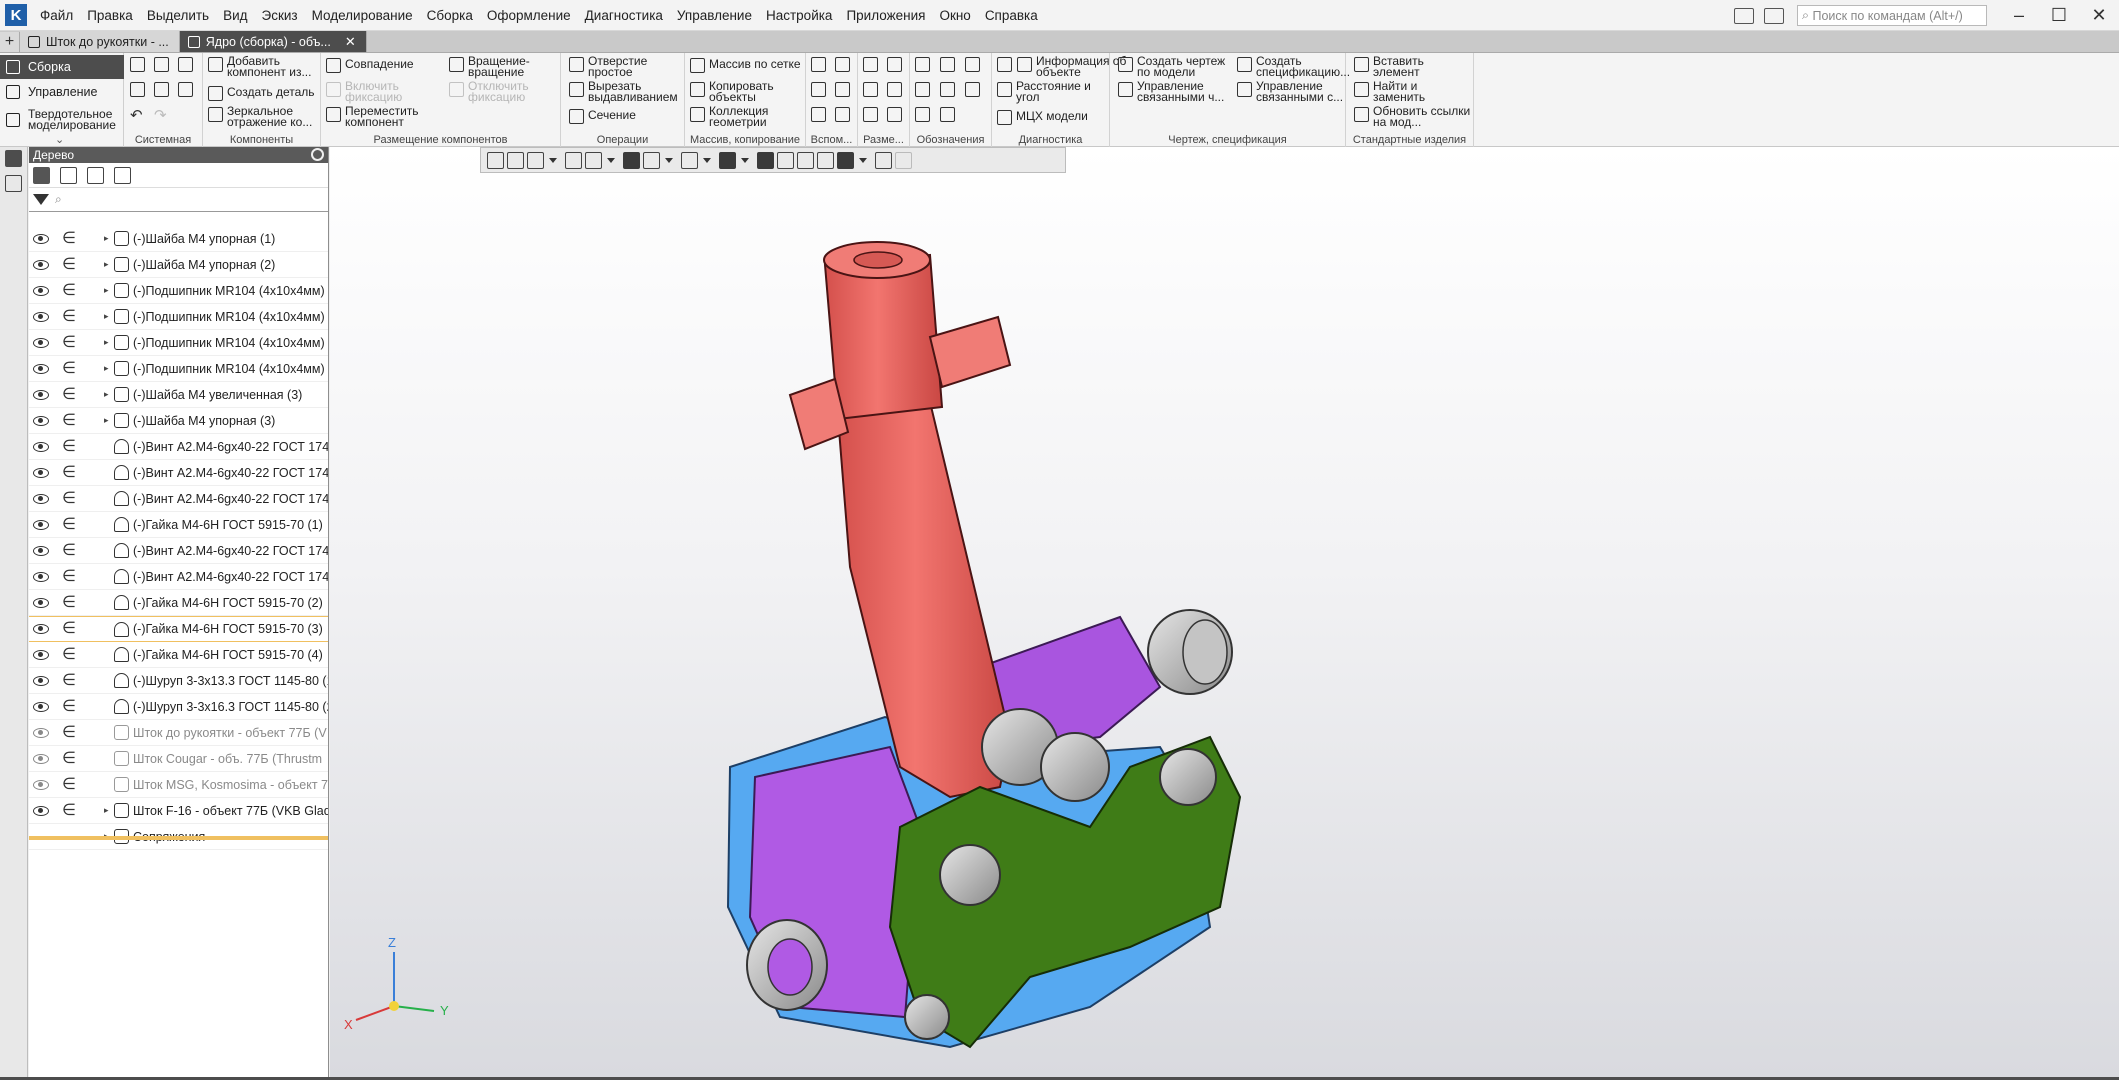  Describe the element at coordinates (178, 239) in the screenshot. I see `tree-row: ∈ ▸ (-)Шайба М4 упорная (1)` at that location.